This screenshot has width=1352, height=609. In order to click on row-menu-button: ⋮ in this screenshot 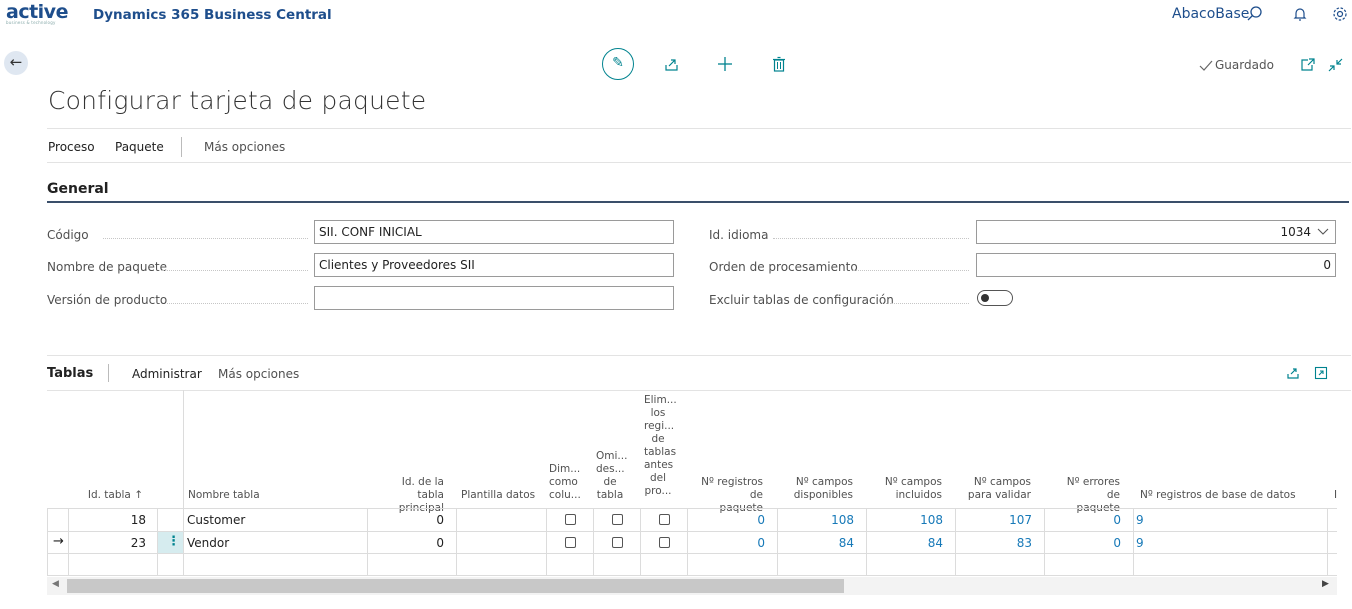, I will do `click(170, 542)`.